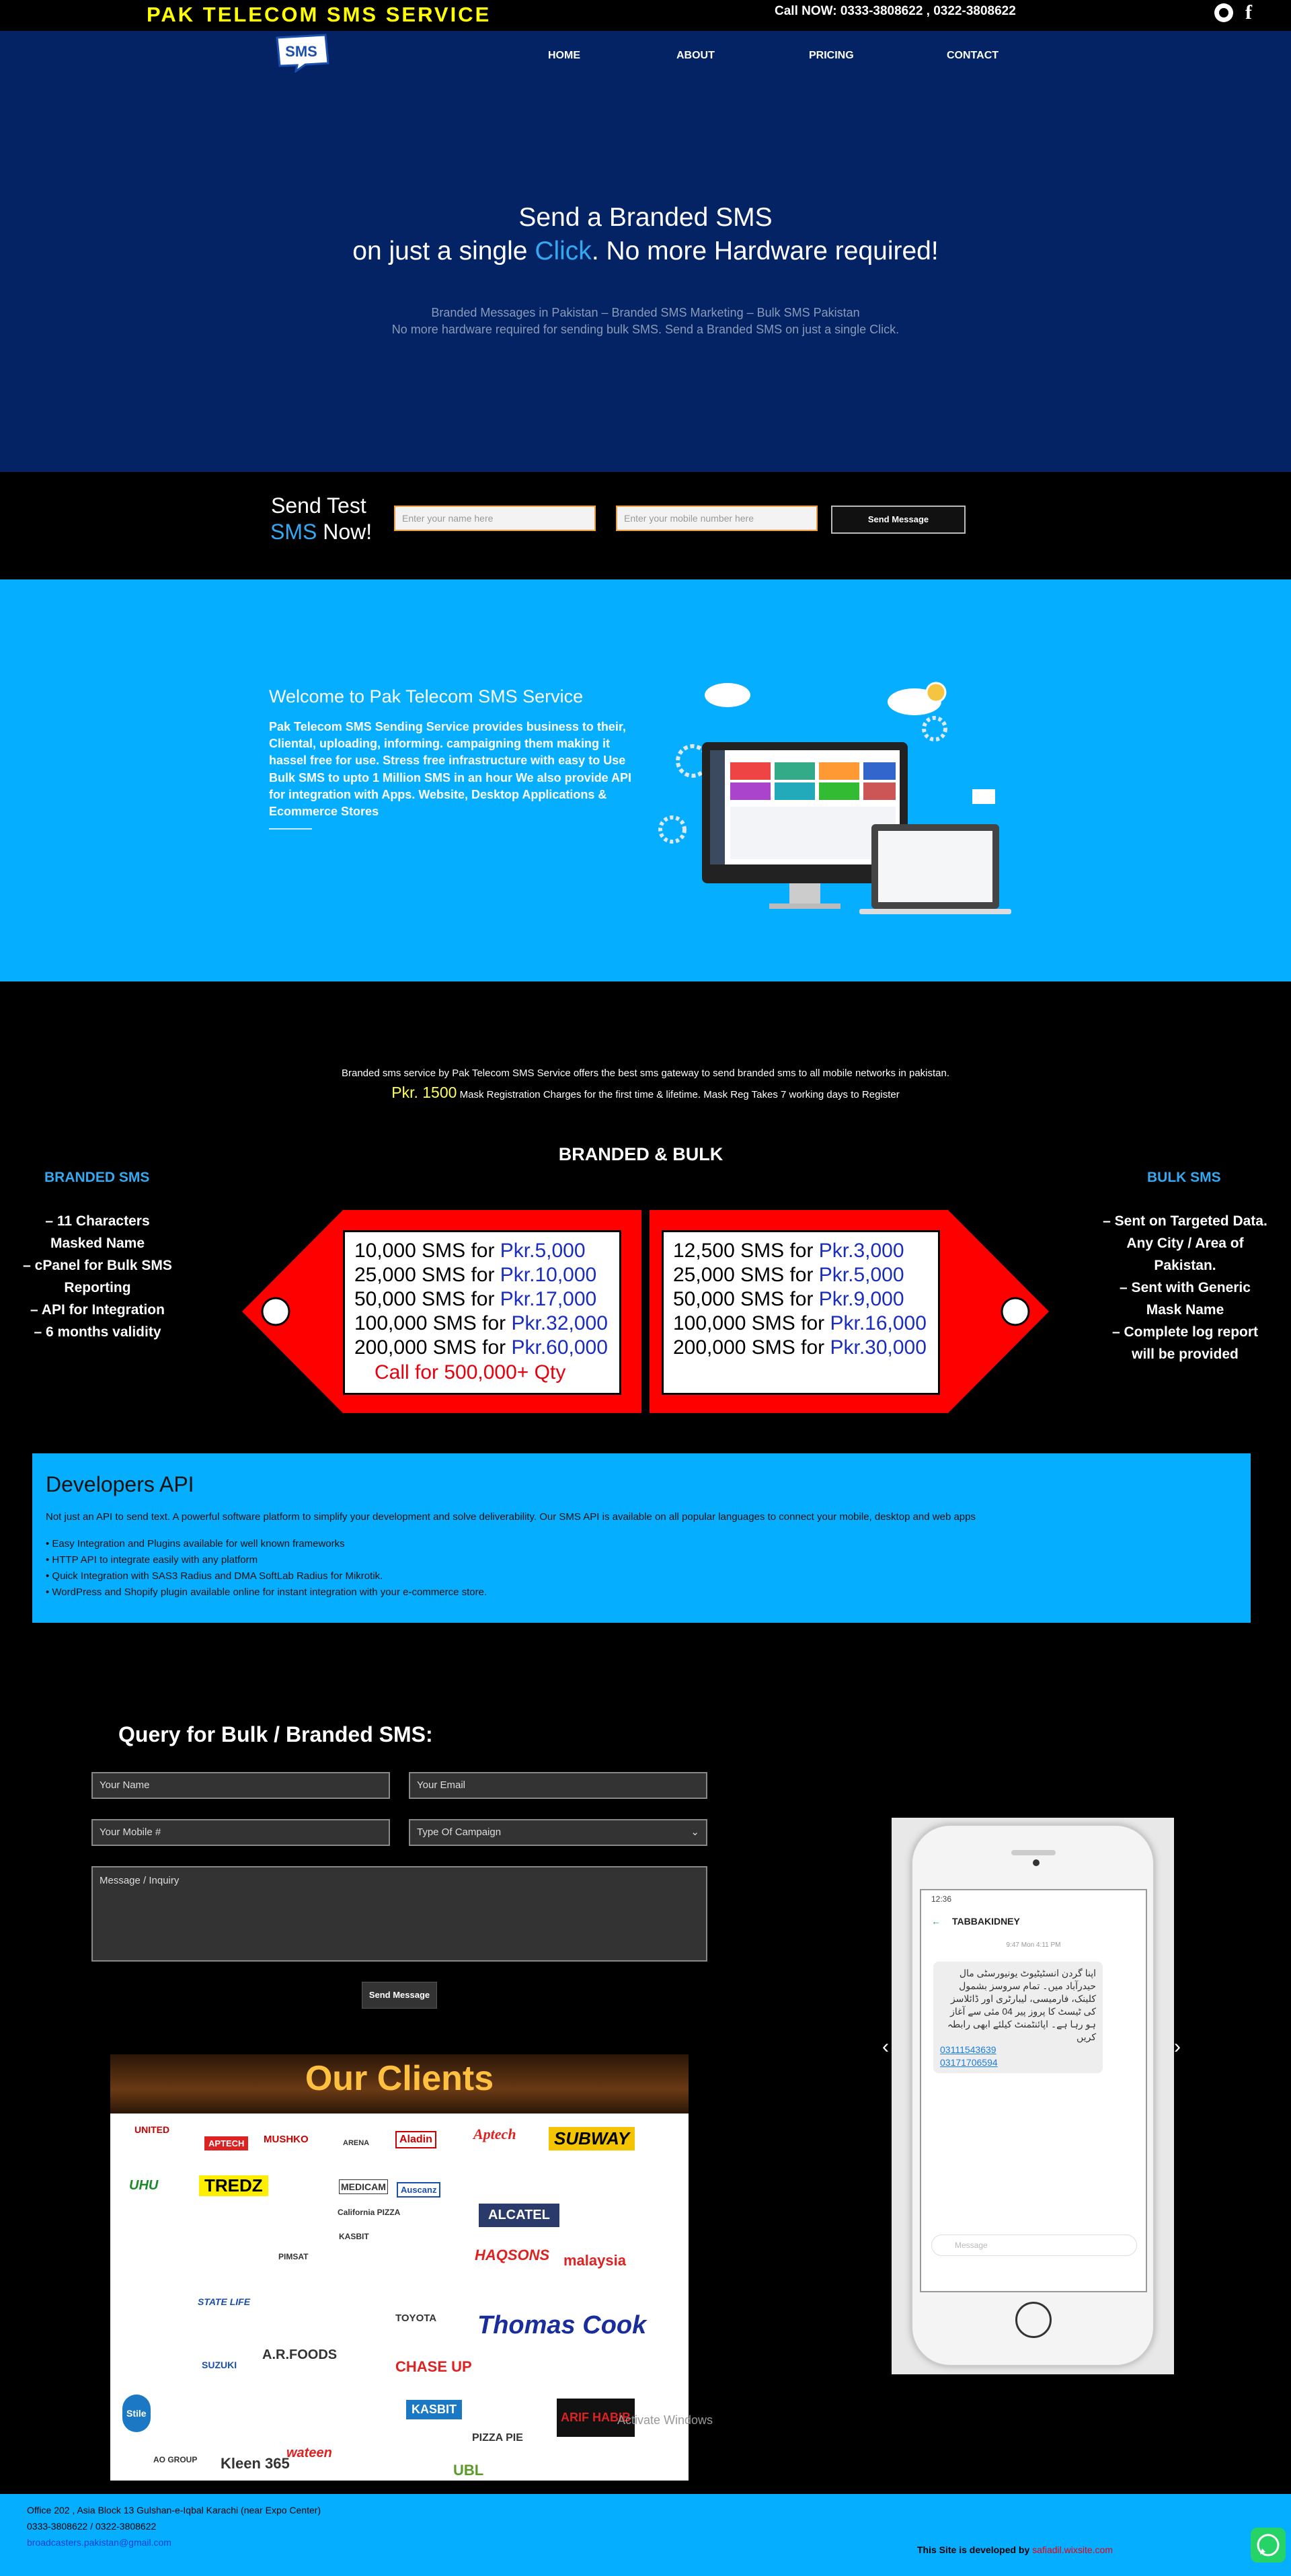 The height and width of the screenshot is (2576, 1291). Describe the element at coordinates (363, 2186) in the screenshot. I see `client-logo: MEDICAM` at that location.